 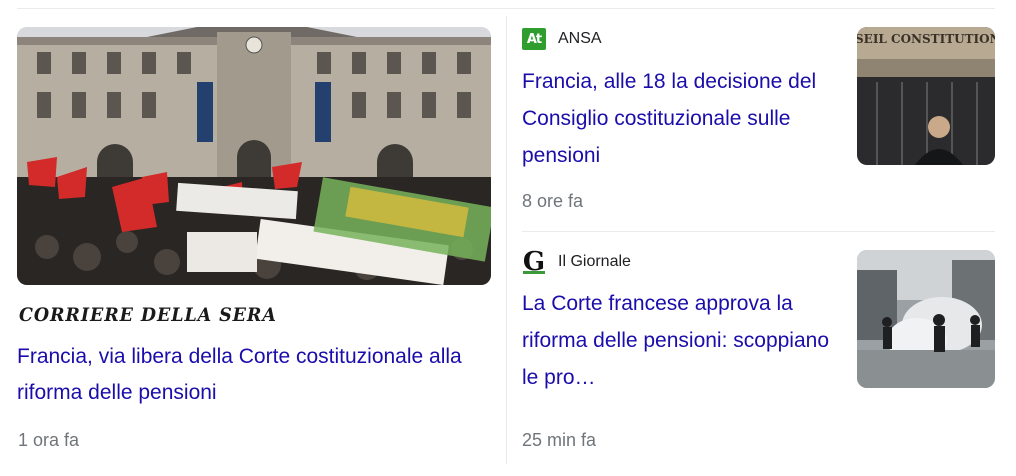 What do you see at coordinates (506, 8) in the screenshot?
I see `top-divider` at bounding box center [506, 8].